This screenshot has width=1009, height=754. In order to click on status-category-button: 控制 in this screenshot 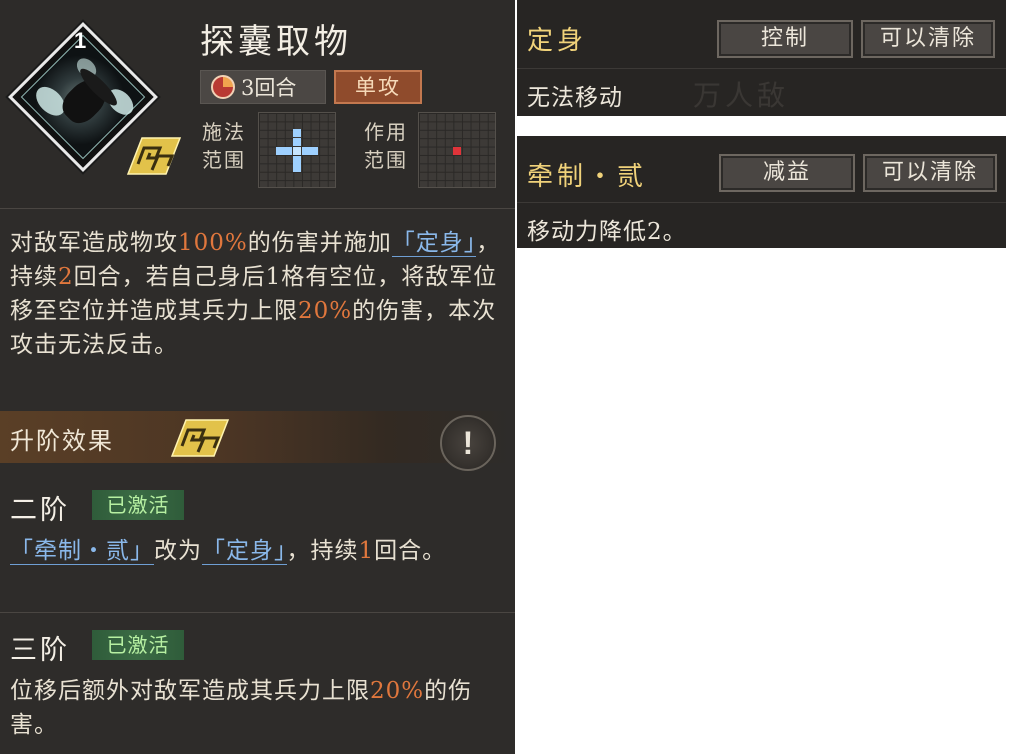, I will do `click(785, 39)`.